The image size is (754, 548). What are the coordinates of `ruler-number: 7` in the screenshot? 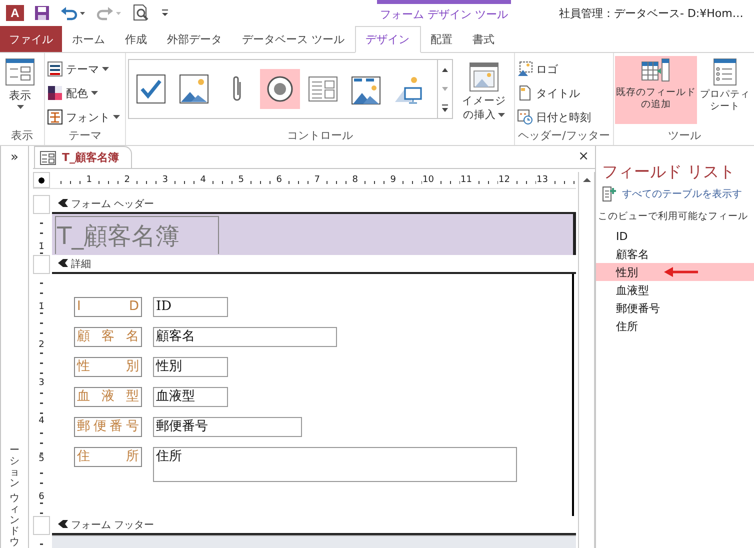 It's located at (317, 180).